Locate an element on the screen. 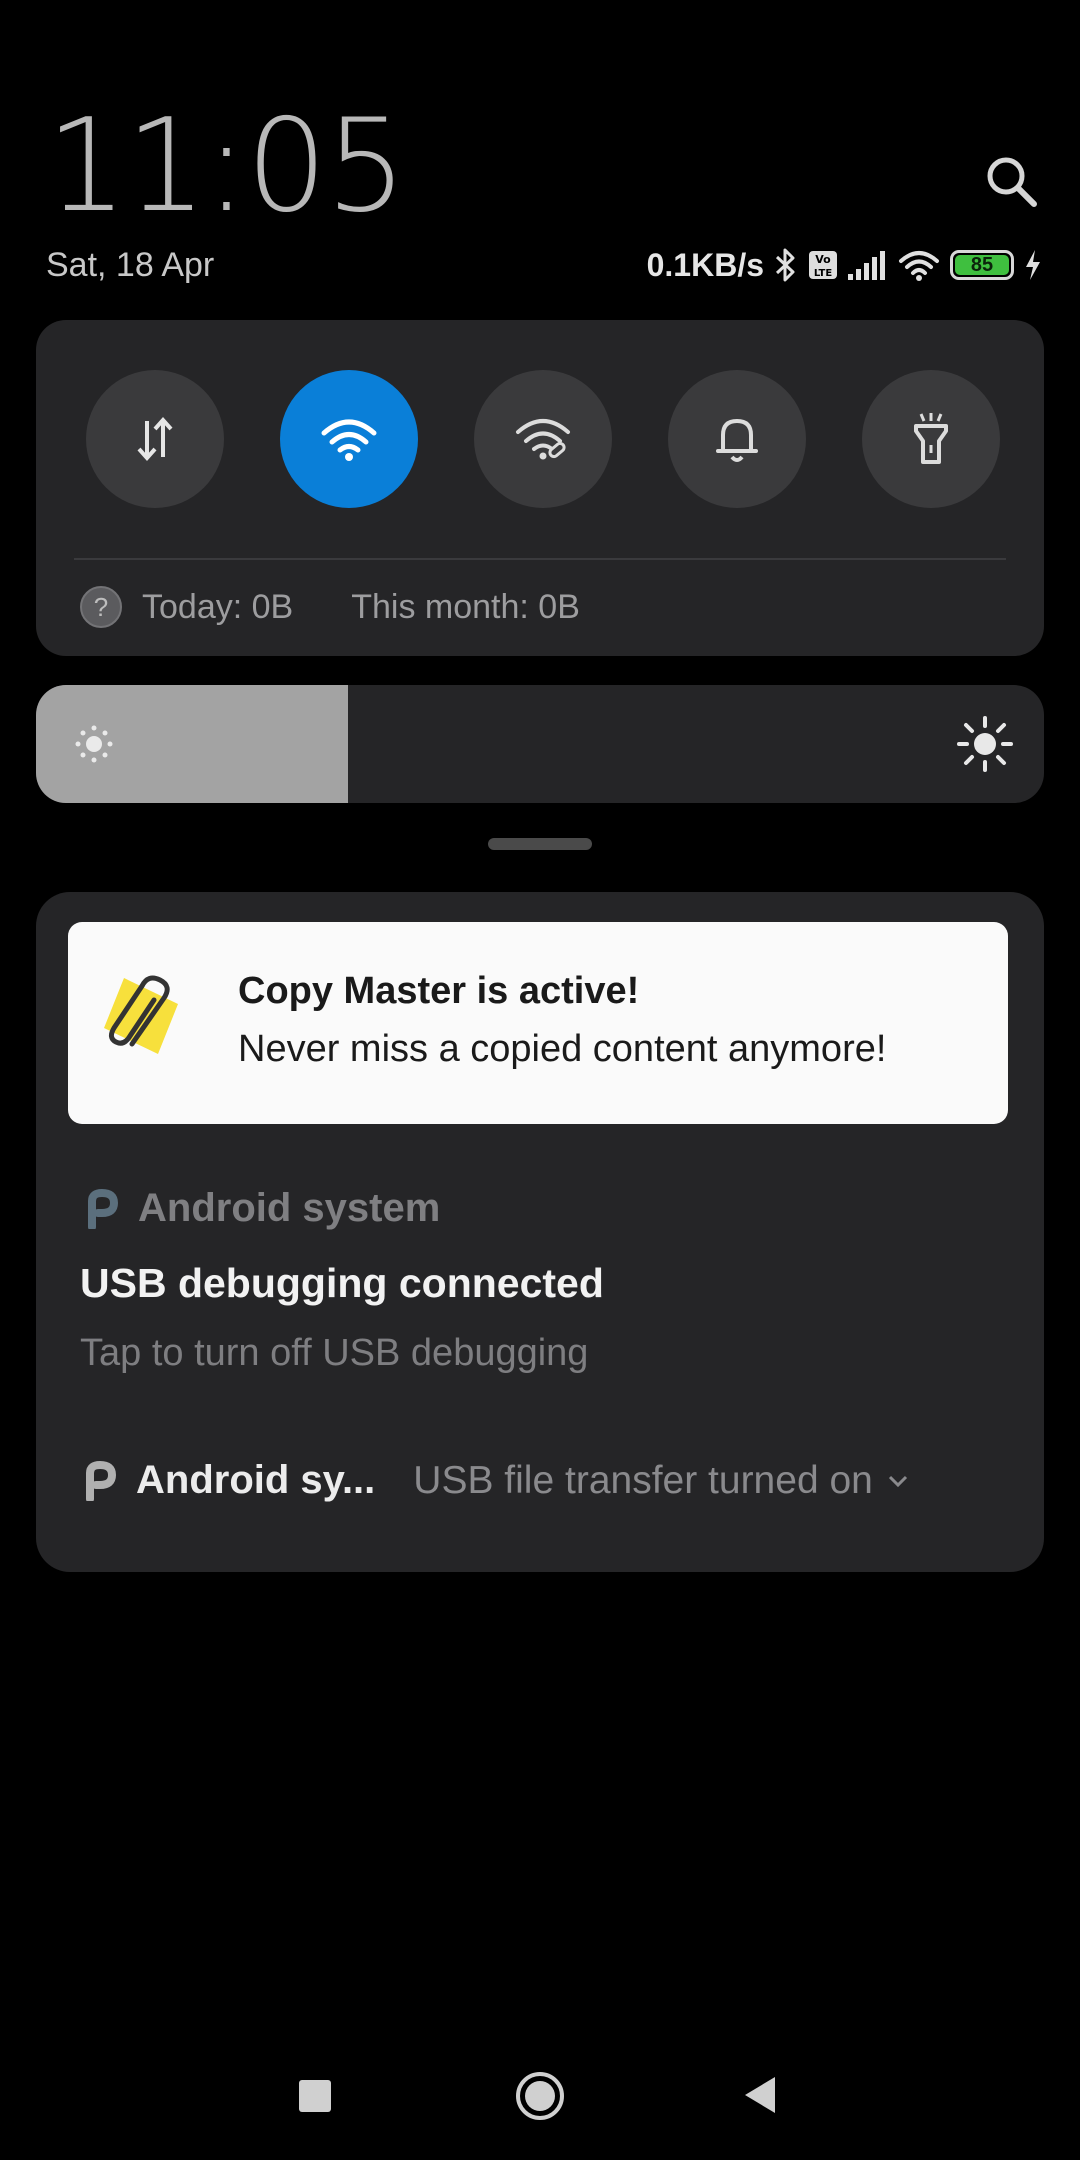 The width and height of the screenshot is (1080, 2160). charging-icon is located at coordinates (1033, 265).